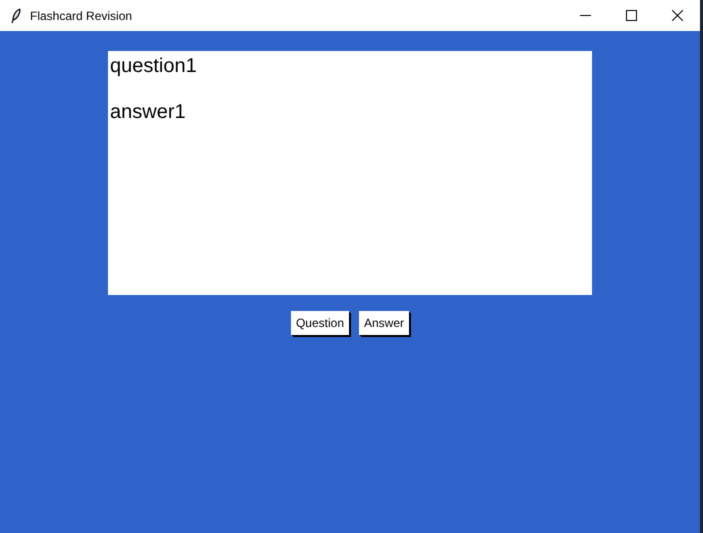 The width and height of the screenshot is (703, 533). What do you see at coordinates (677, 15) in the screenshot?
I see `close-icon` at bounding box center [677, 15].